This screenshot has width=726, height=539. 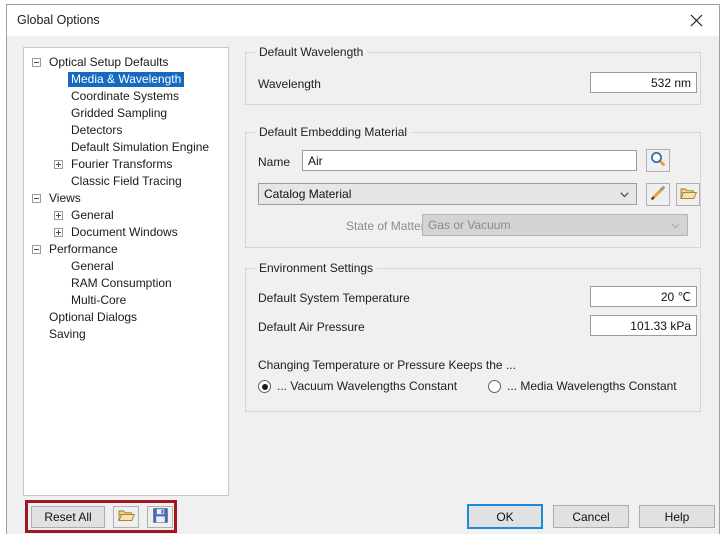 What do you see at coordinates (473, 75) in the screenshot?
I see `default-wavelength-group: Default Wavelength Wavelength 532 nm` at bounding box center [473, 75].